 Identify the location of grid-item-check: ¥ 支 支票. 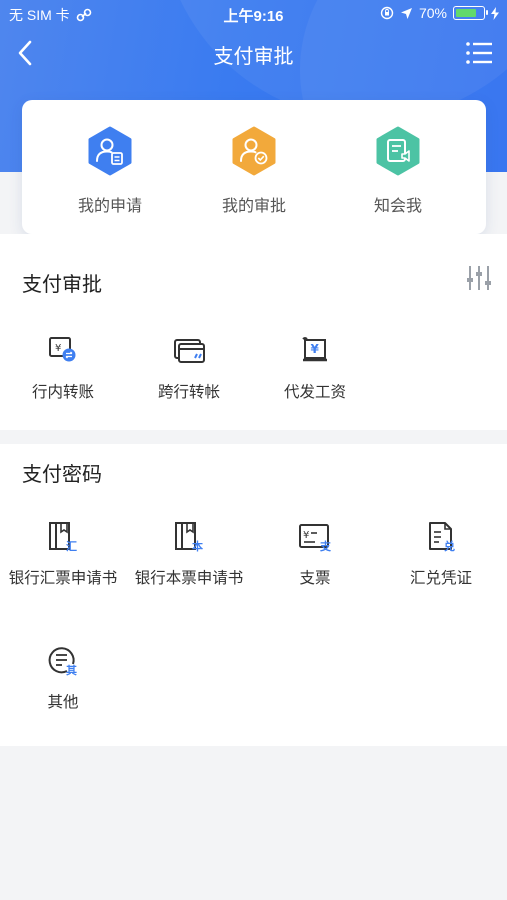
(315, 554).